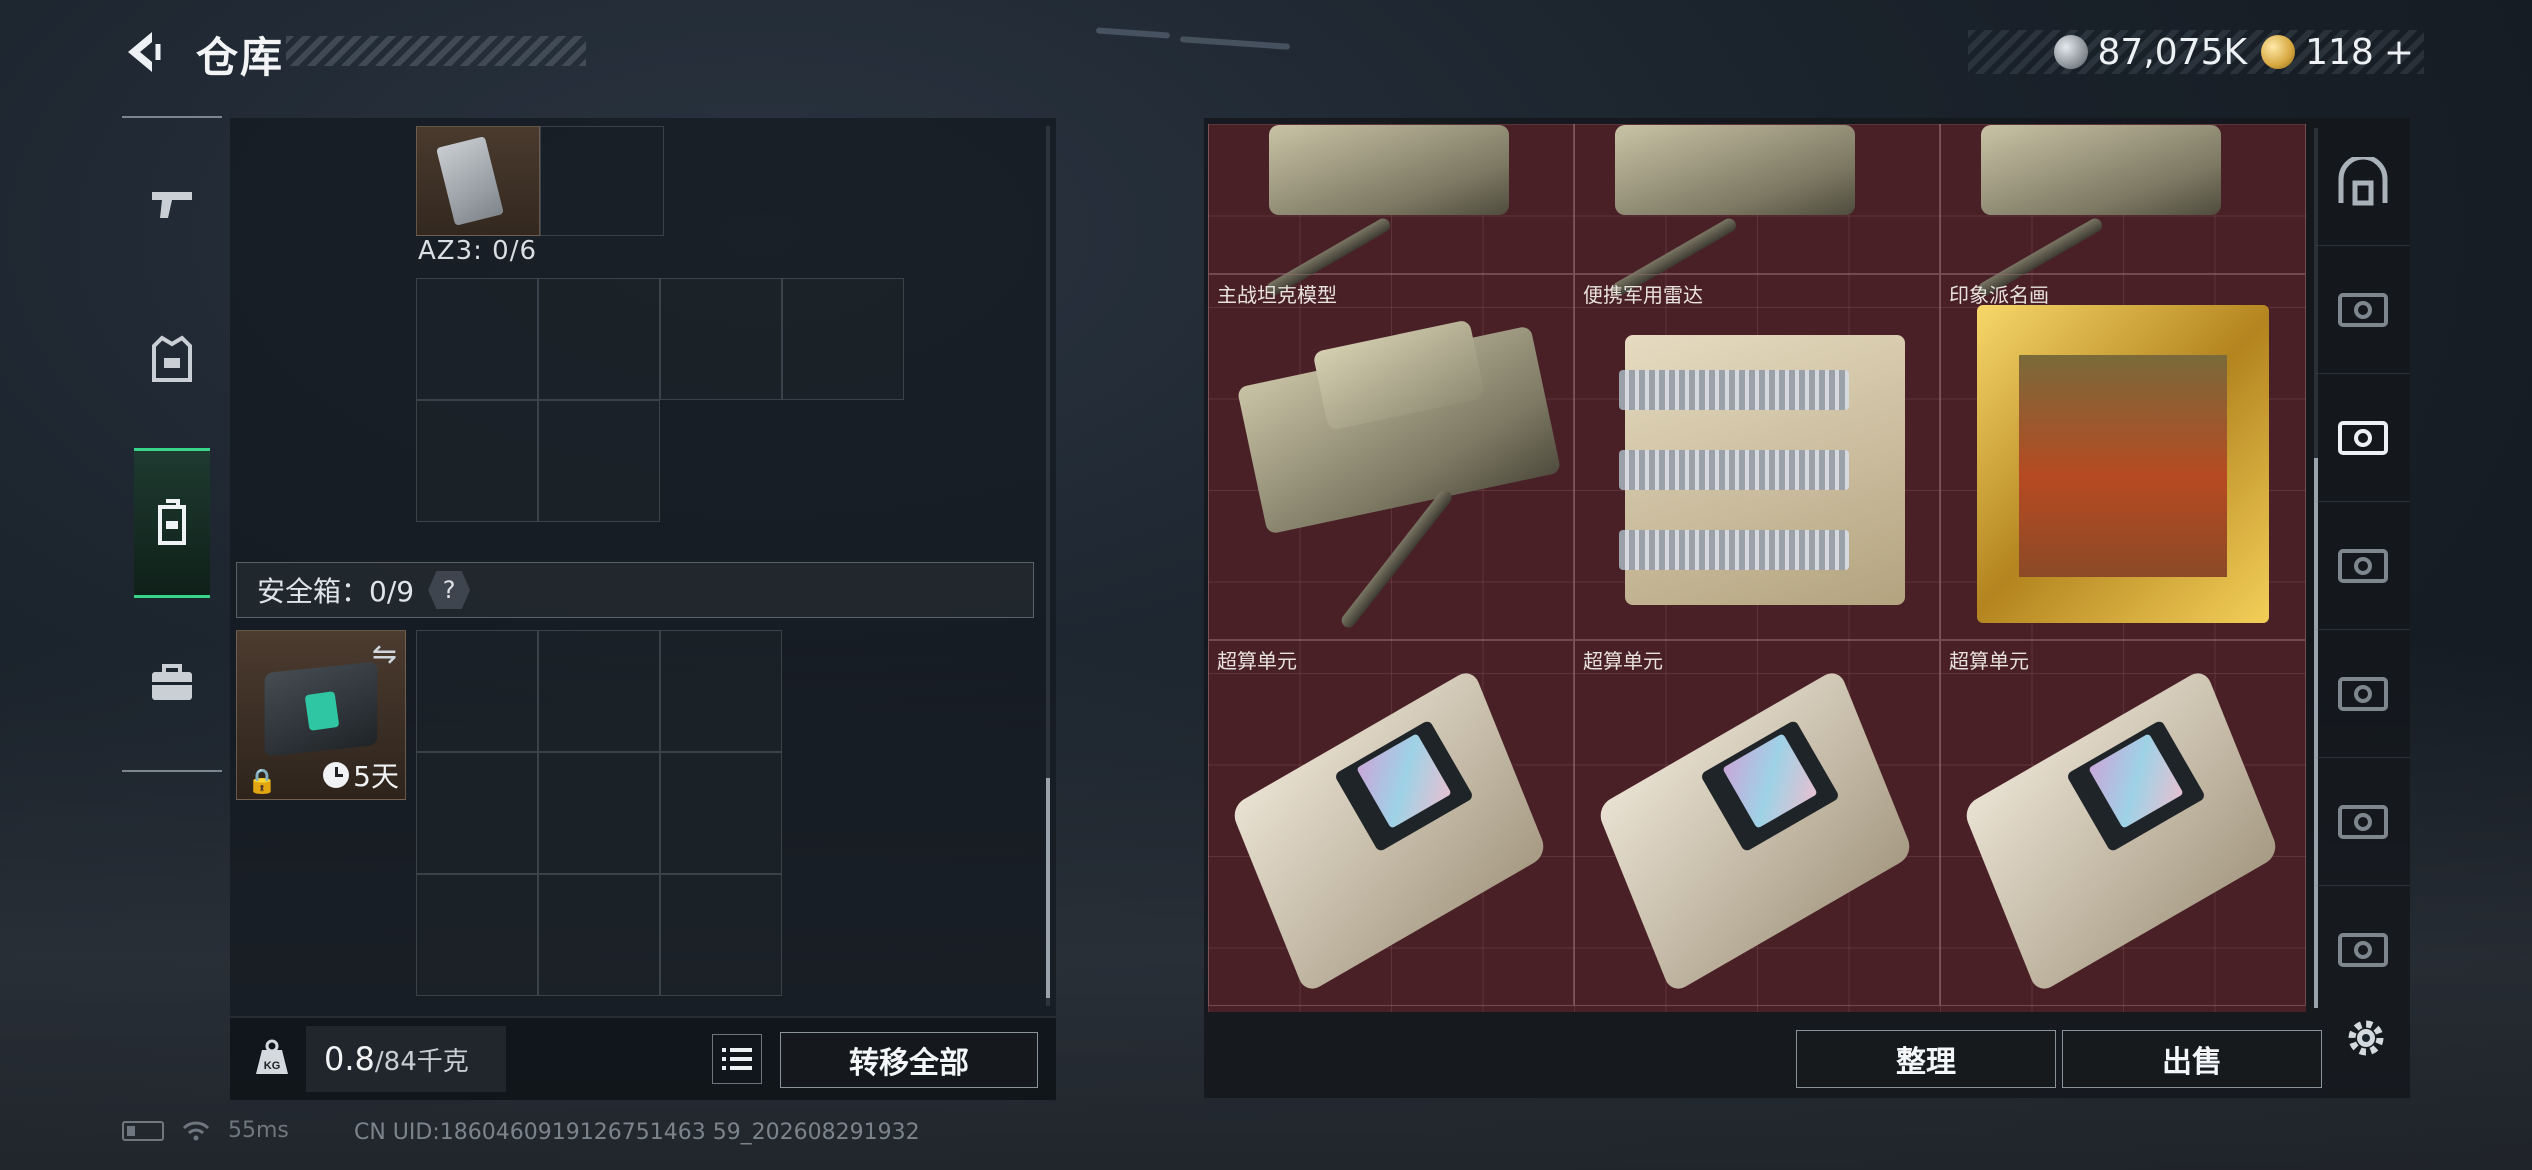  What do you see at coordinates (240, 57) in the screenshot?
I see `page-title: 仓库` at bounding box center [240, 57].